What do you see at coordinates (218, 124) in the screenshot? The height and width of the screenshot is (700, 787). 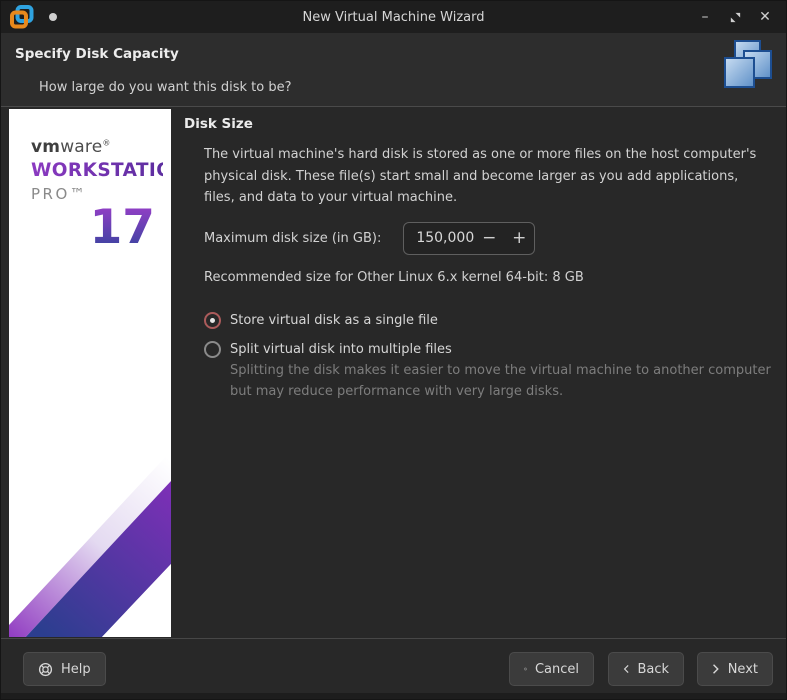 I see `disk-size-heading: Disk Size` at bounding box center [218, 124].